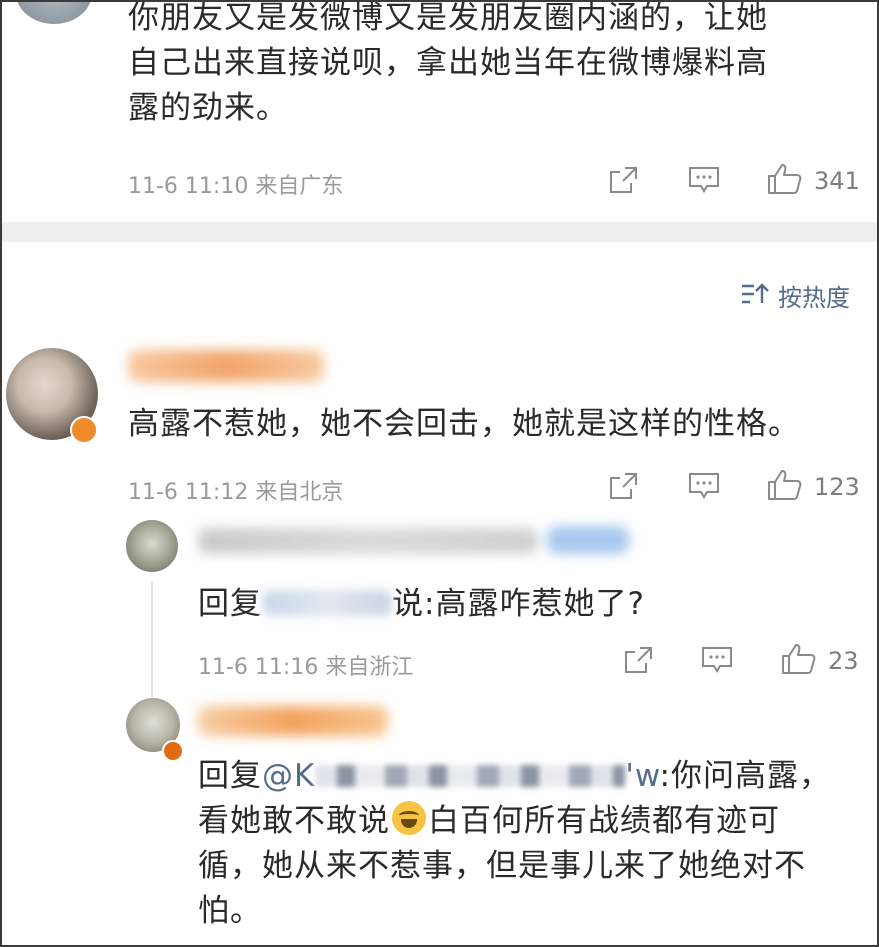 The height and width of the screenshot is (947, 879). I want to click on comment-text: 高露不惹她，她不会回击，她就是这样的性格。, so click(464, 424).